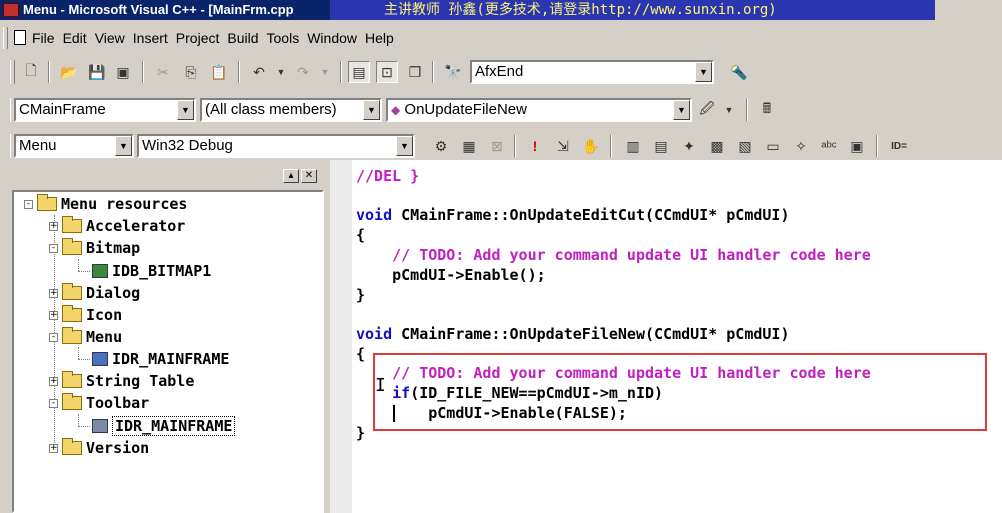  I want to click on undo-dropdown-icon: ▼, so click(281, 72).